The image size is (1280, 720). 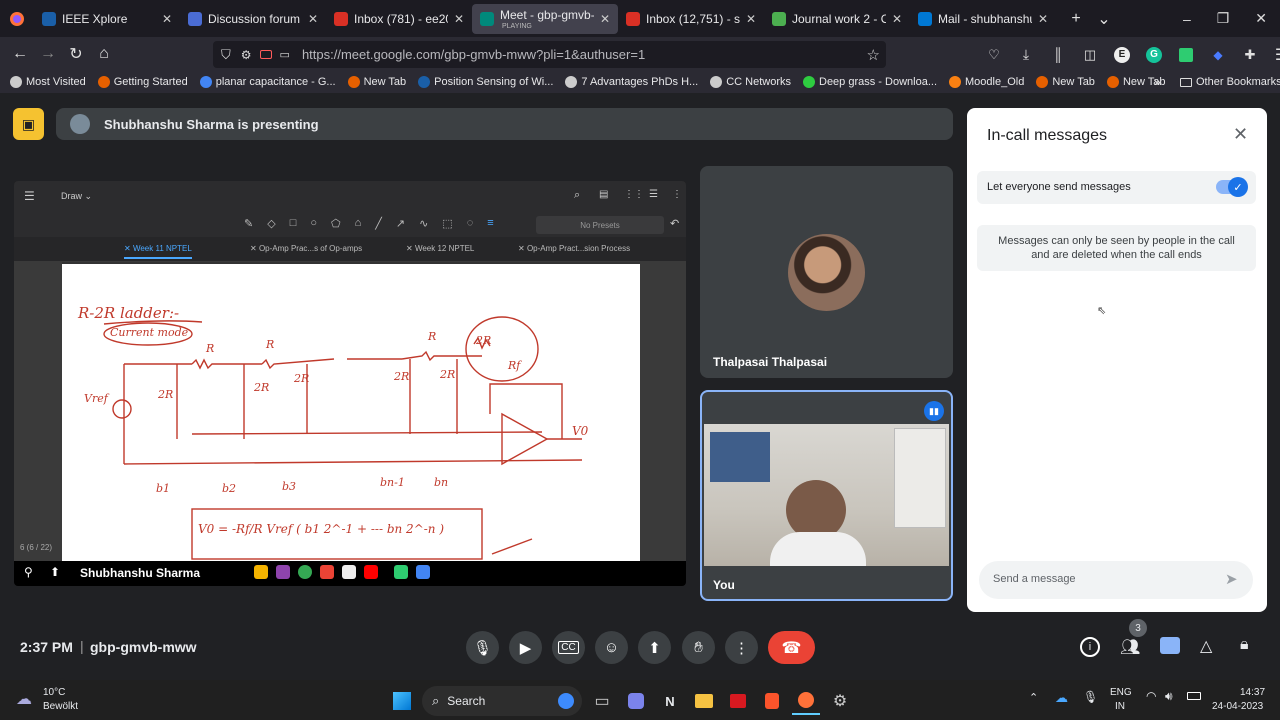 What do you see at coordinates (1058, 55) in the screenshot?
I see `library-icon: ║` at bounding box center [1058, 55].